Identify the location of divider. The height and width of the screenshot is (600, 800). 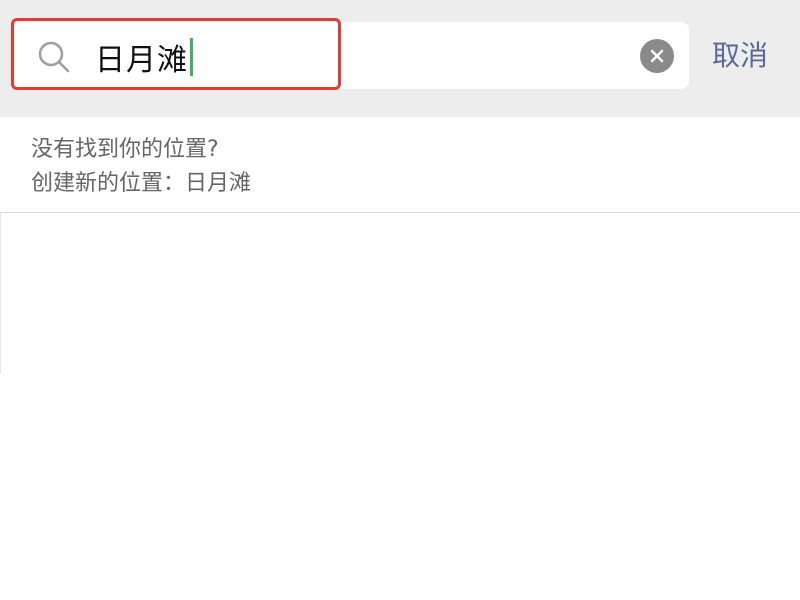
(400, 212).